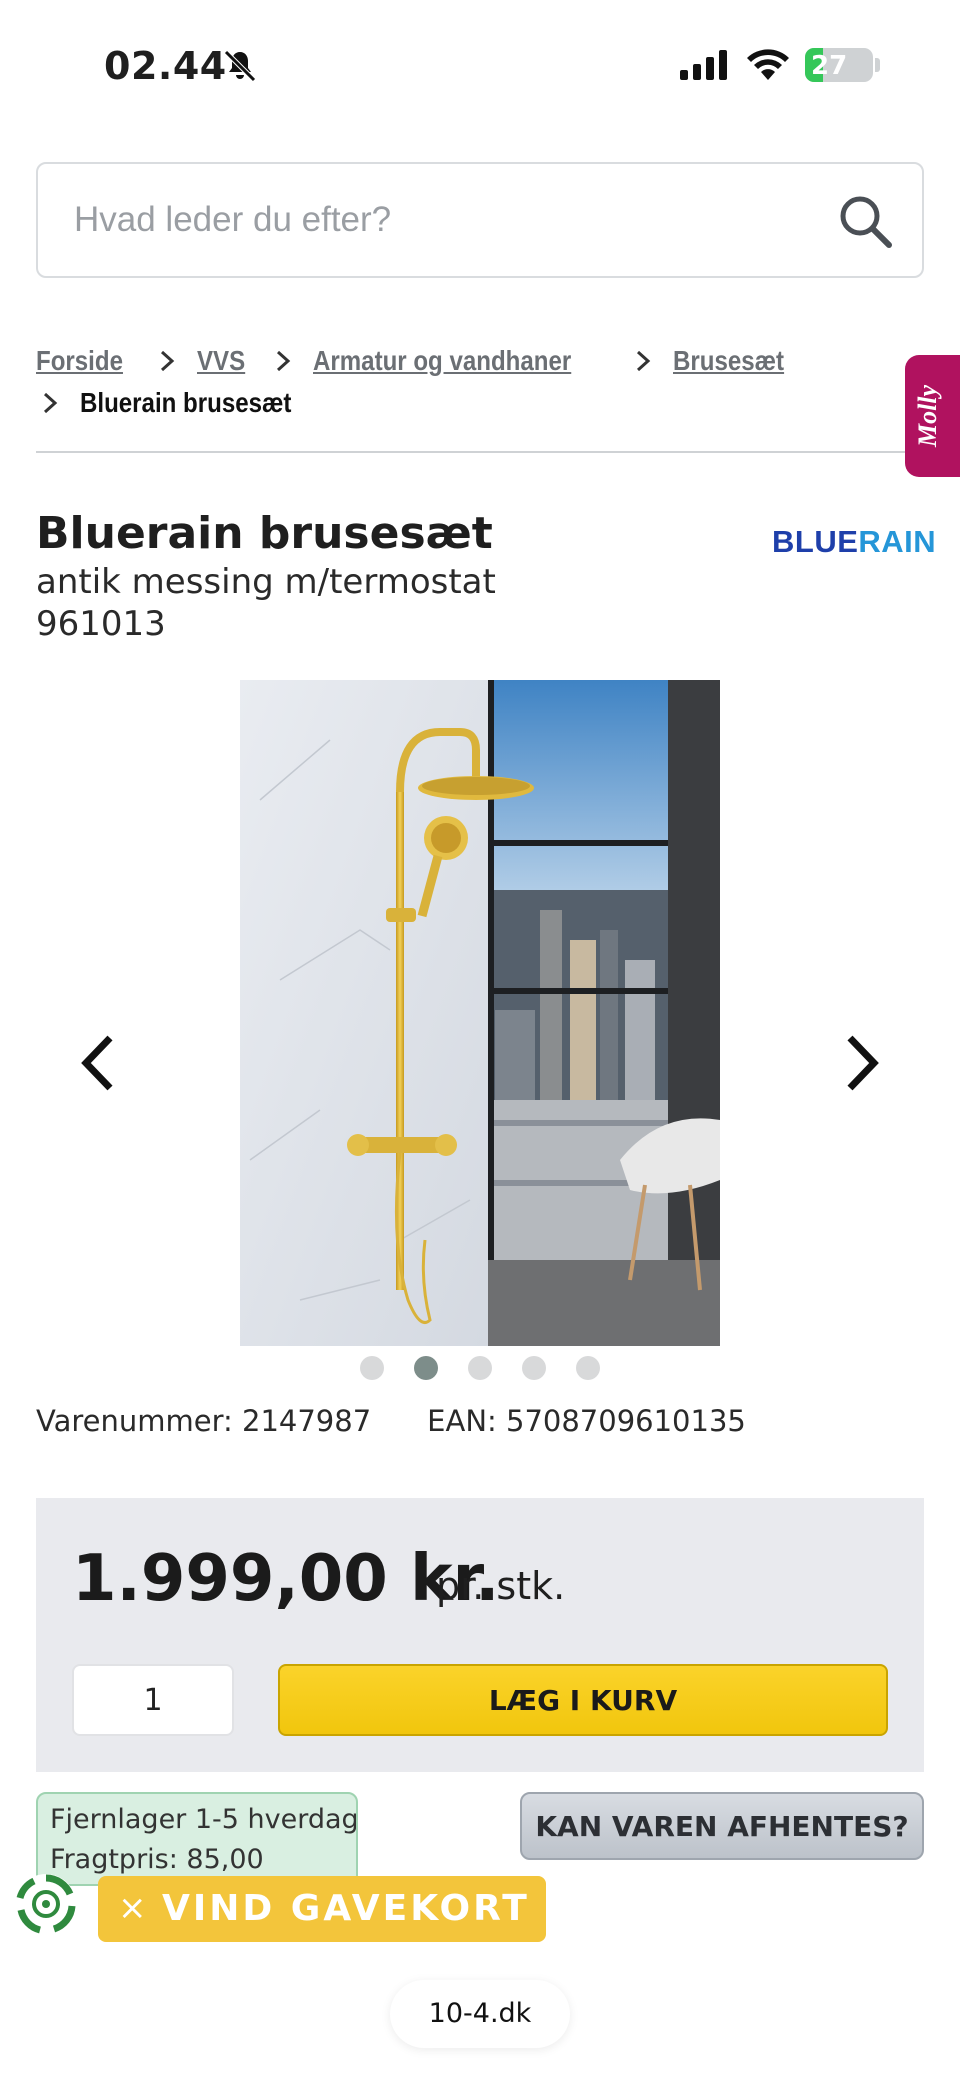 The width and height of the screenshot is (960, 2081). I want to click on giftcard-banner: × VIND GAVEKORT, so click(322, 1909).